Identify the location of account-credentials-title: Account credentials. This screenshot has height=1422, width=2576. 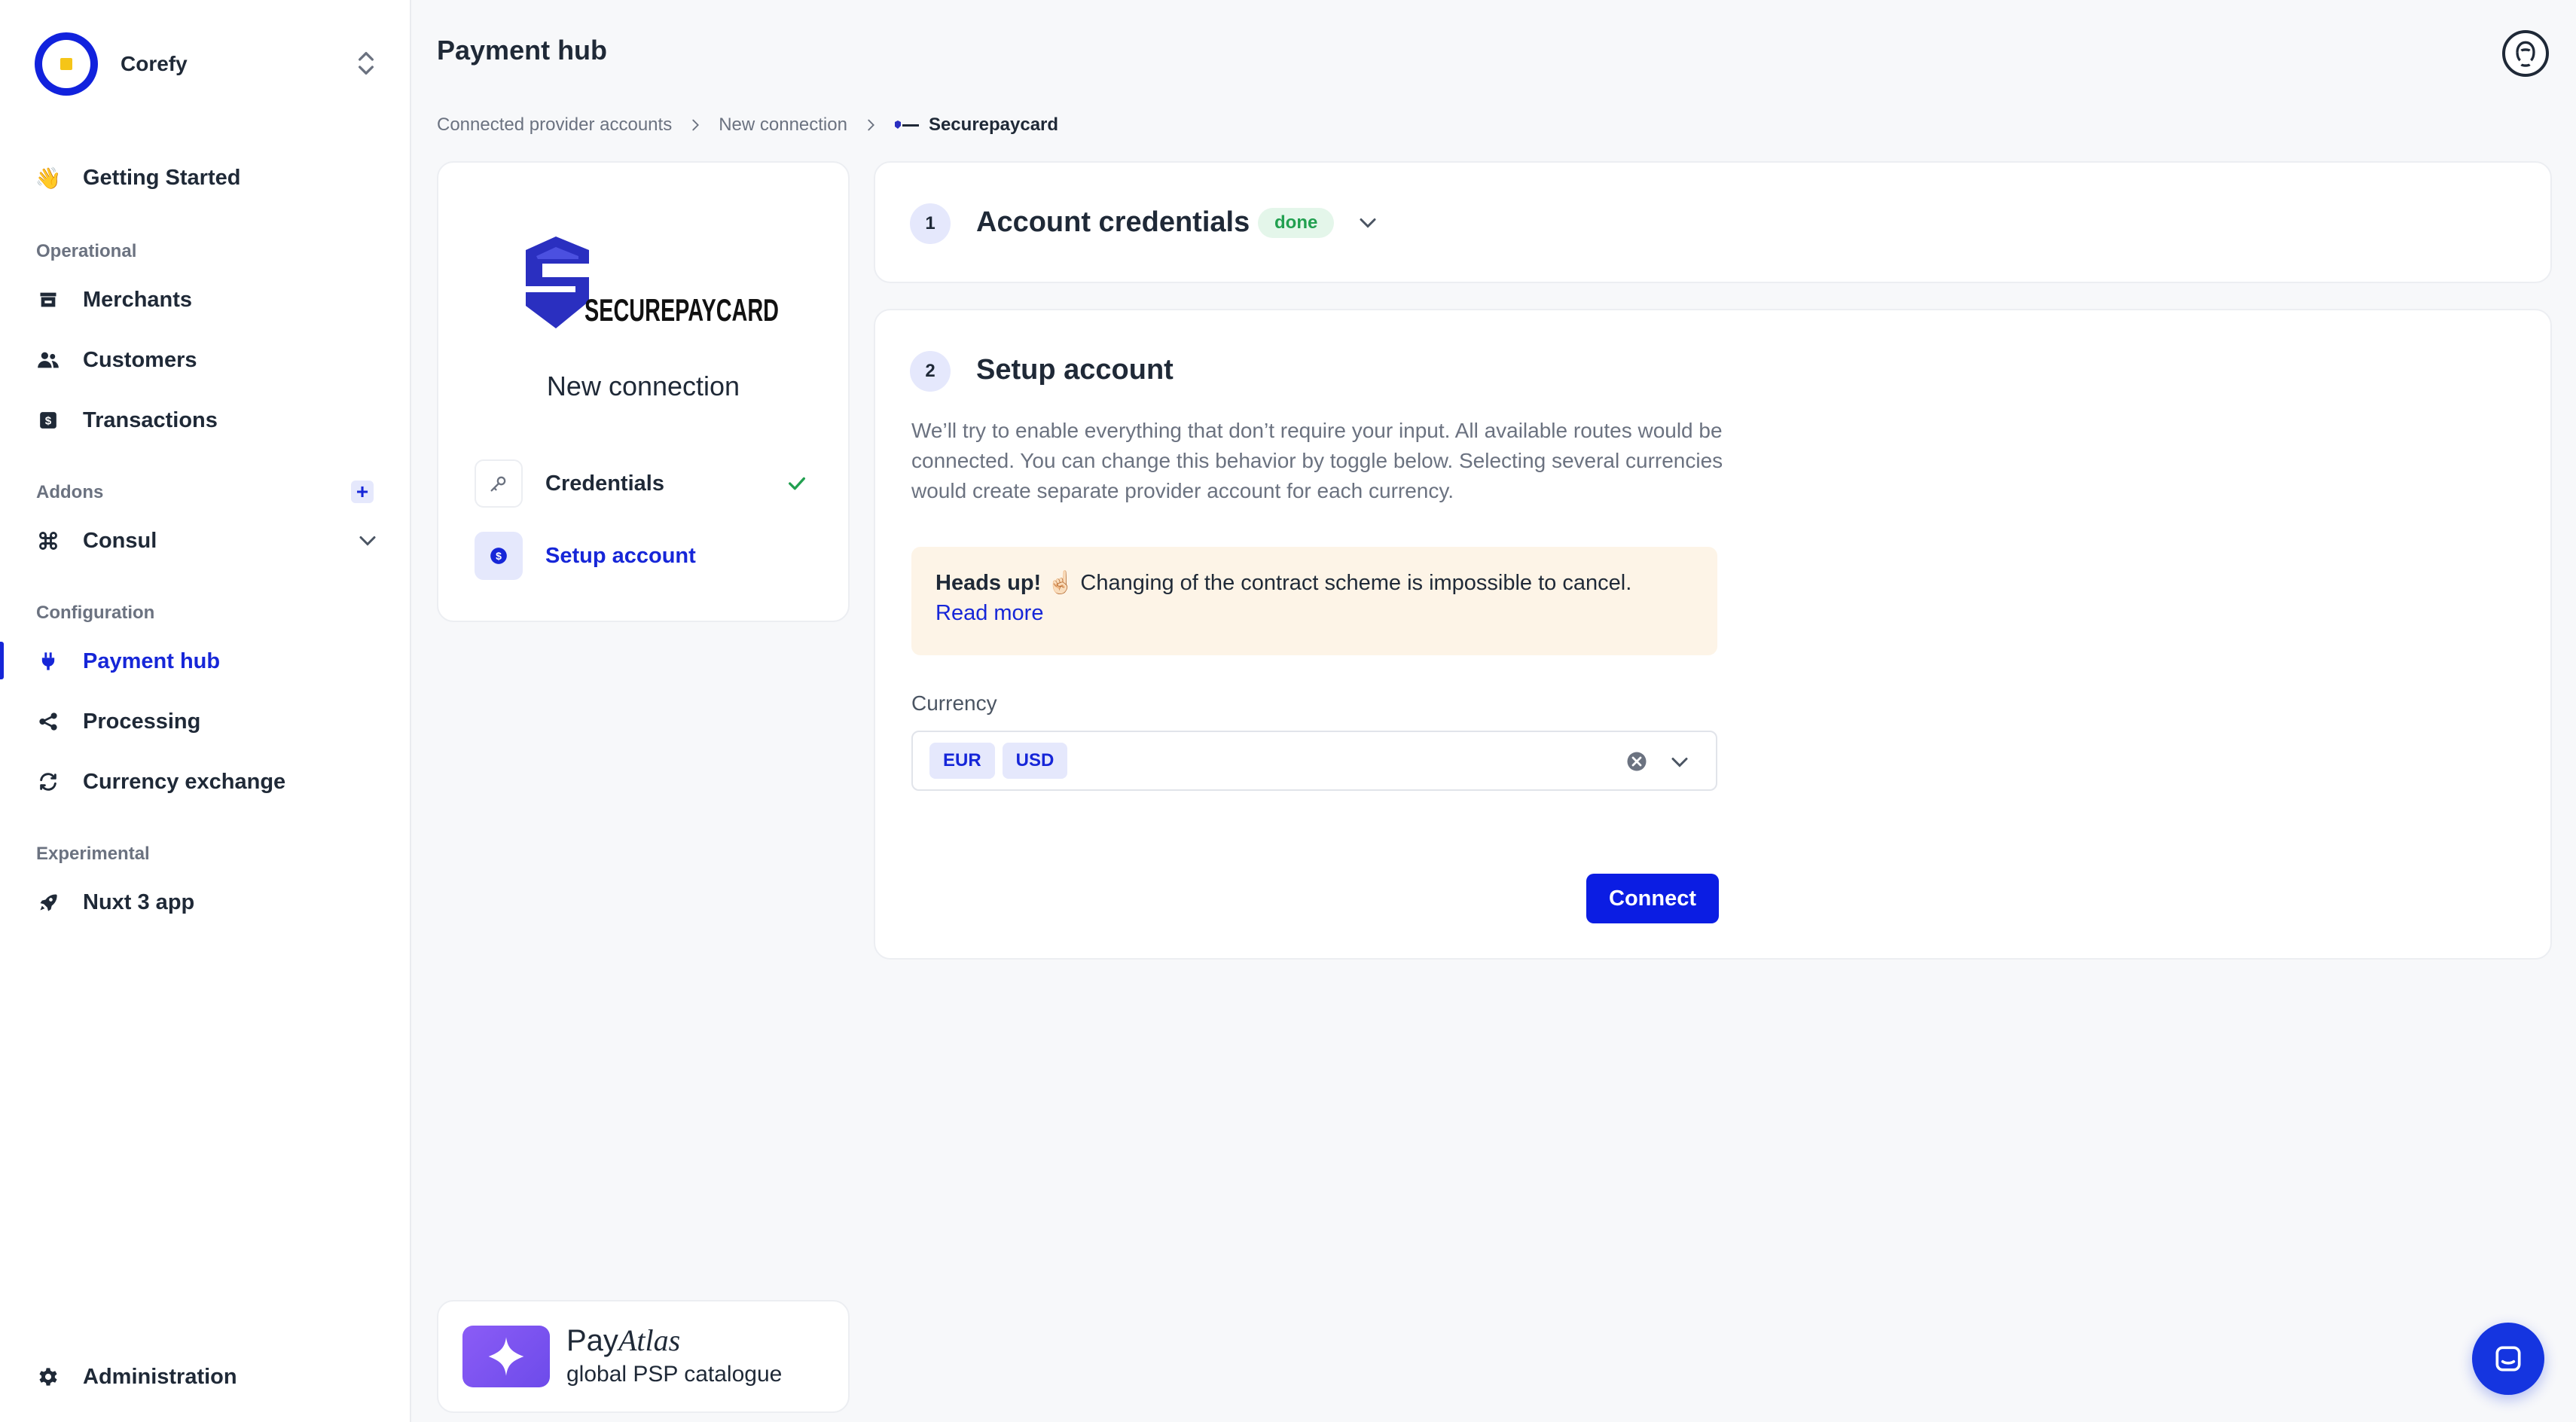
(1113, 222).